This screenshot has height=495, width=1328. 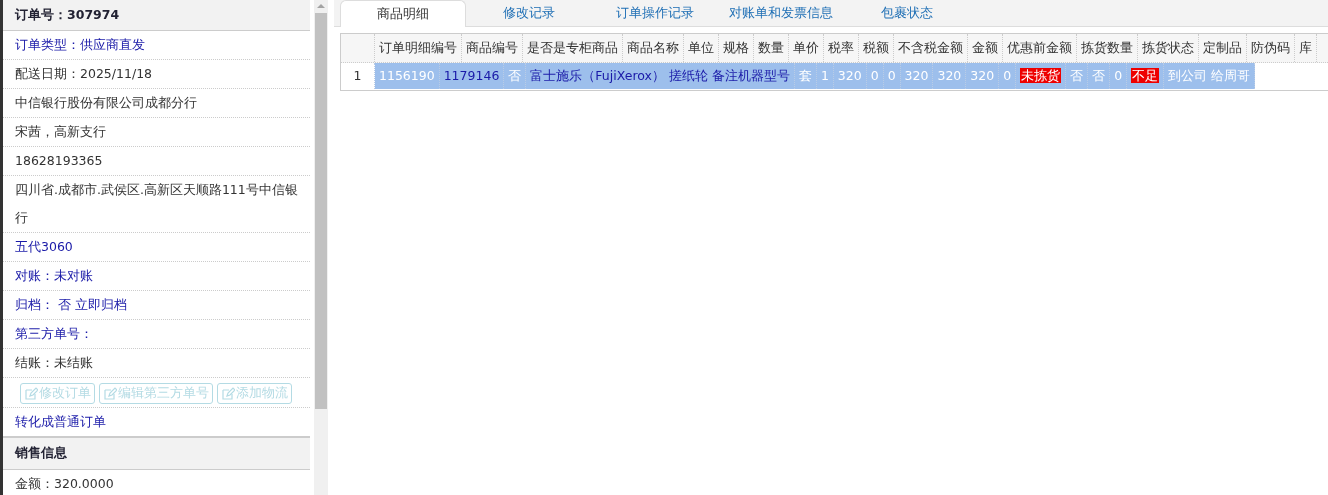 I want to click on info-link: 对账：未对账, so click(x=157, y=276).